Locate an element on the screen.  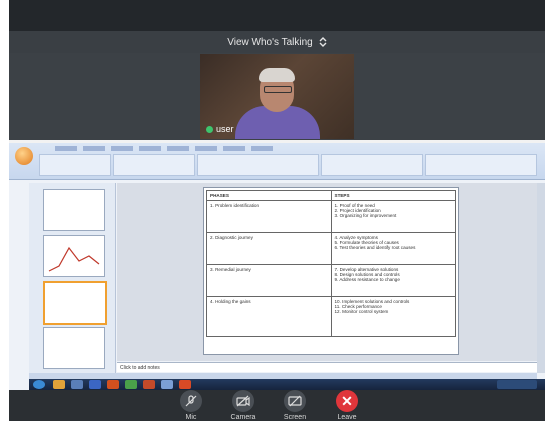
step-item: 3. Organizing for improvement is located at coordinates (365, 215).